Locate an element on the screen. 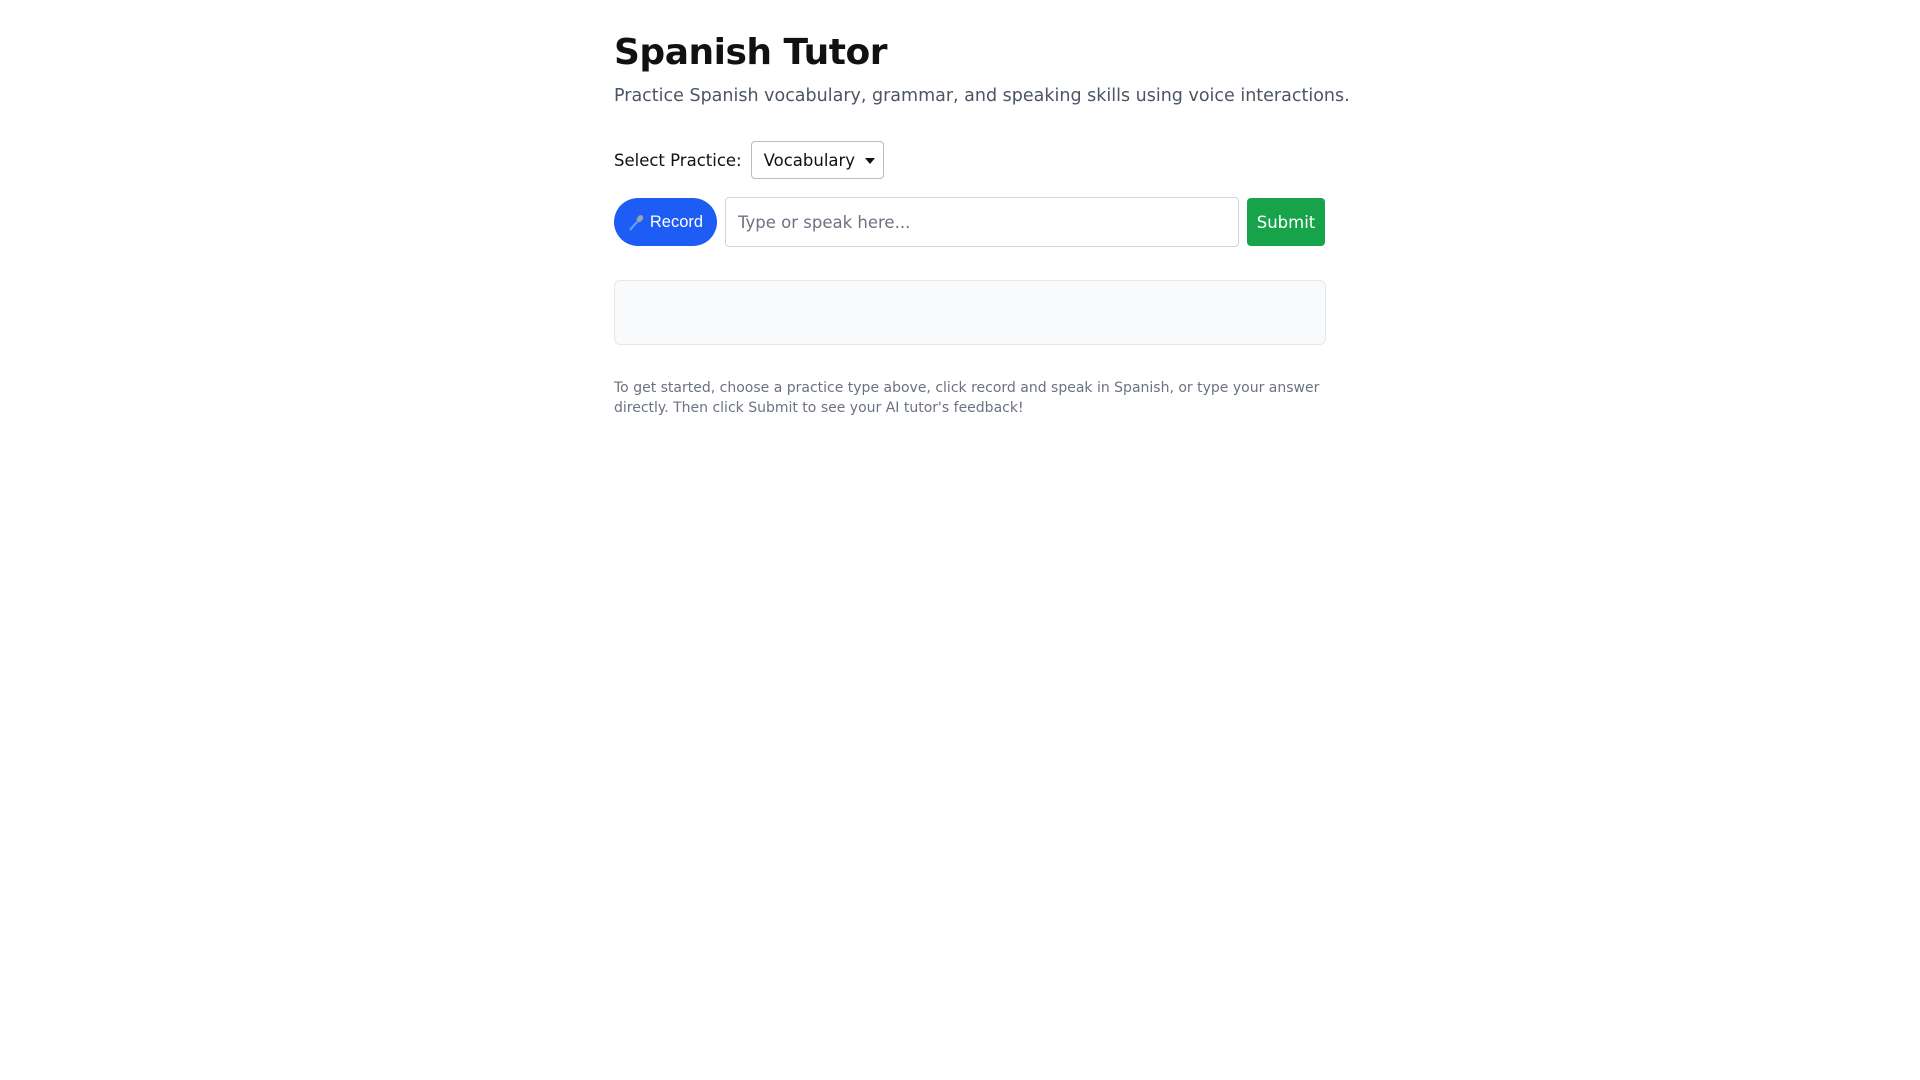 The height and width of the screenshot is (1080, 1920). practice-select-value: Vocabulary is located at coordinates (809, 160).